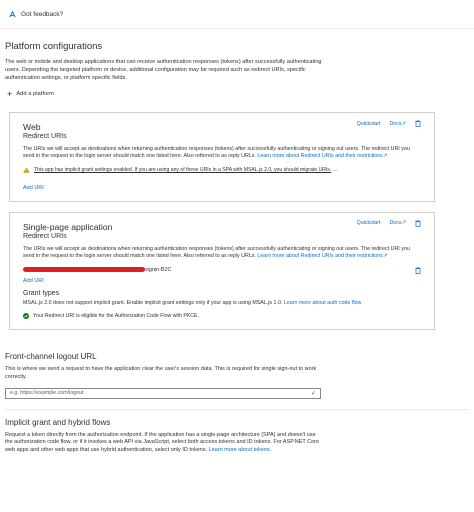  I want to click on web-quickstart-link: Quickstart, so click(369, 124).